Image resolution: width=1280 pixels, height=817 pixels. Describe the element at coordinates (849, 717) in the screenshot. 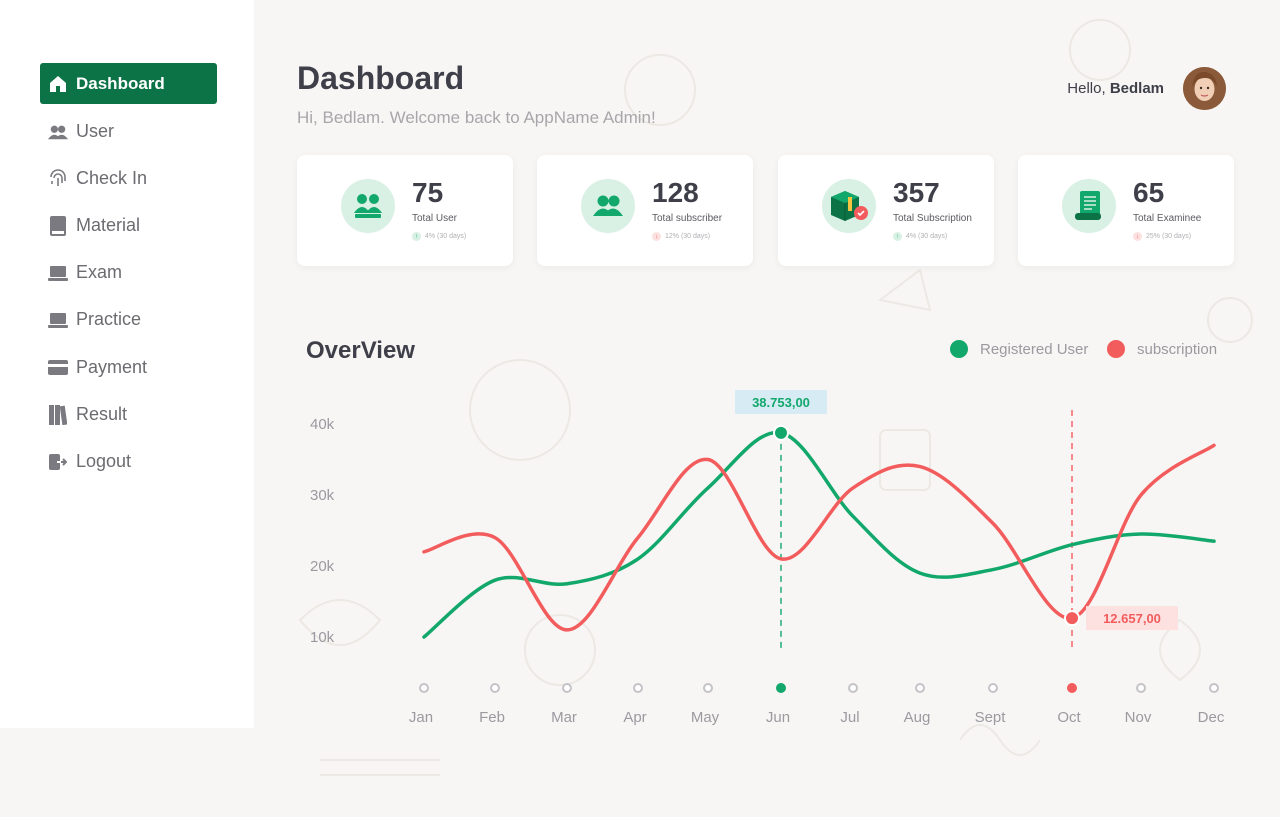

I see `x-tick-label: Jul` at that location.